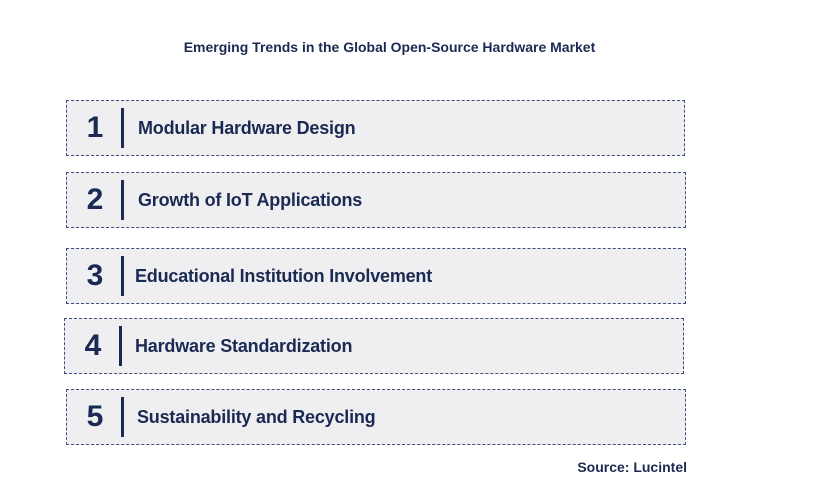  I want to click on trend-label: Sustainability and Recycling, so click(256, 416).